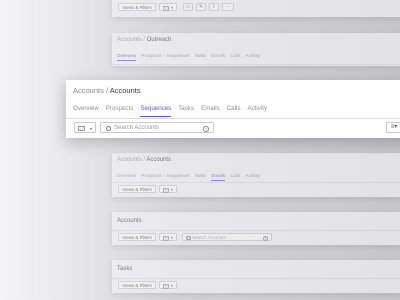 The width and height of the screenshot is (400, 300). I want to click on calendar-icon: ▭, so click(188, 7).